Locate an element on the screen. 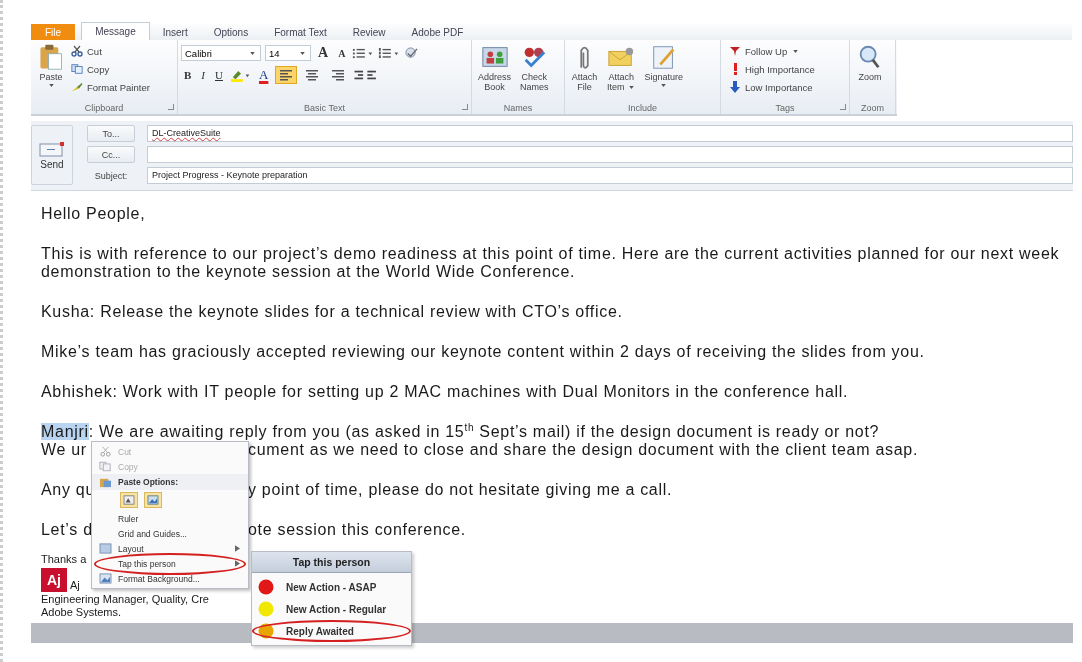 Image resolution: width=1082 pixels, height=662 pixels. ribbon-button: Follow Up is located at coordinates (765, 51).